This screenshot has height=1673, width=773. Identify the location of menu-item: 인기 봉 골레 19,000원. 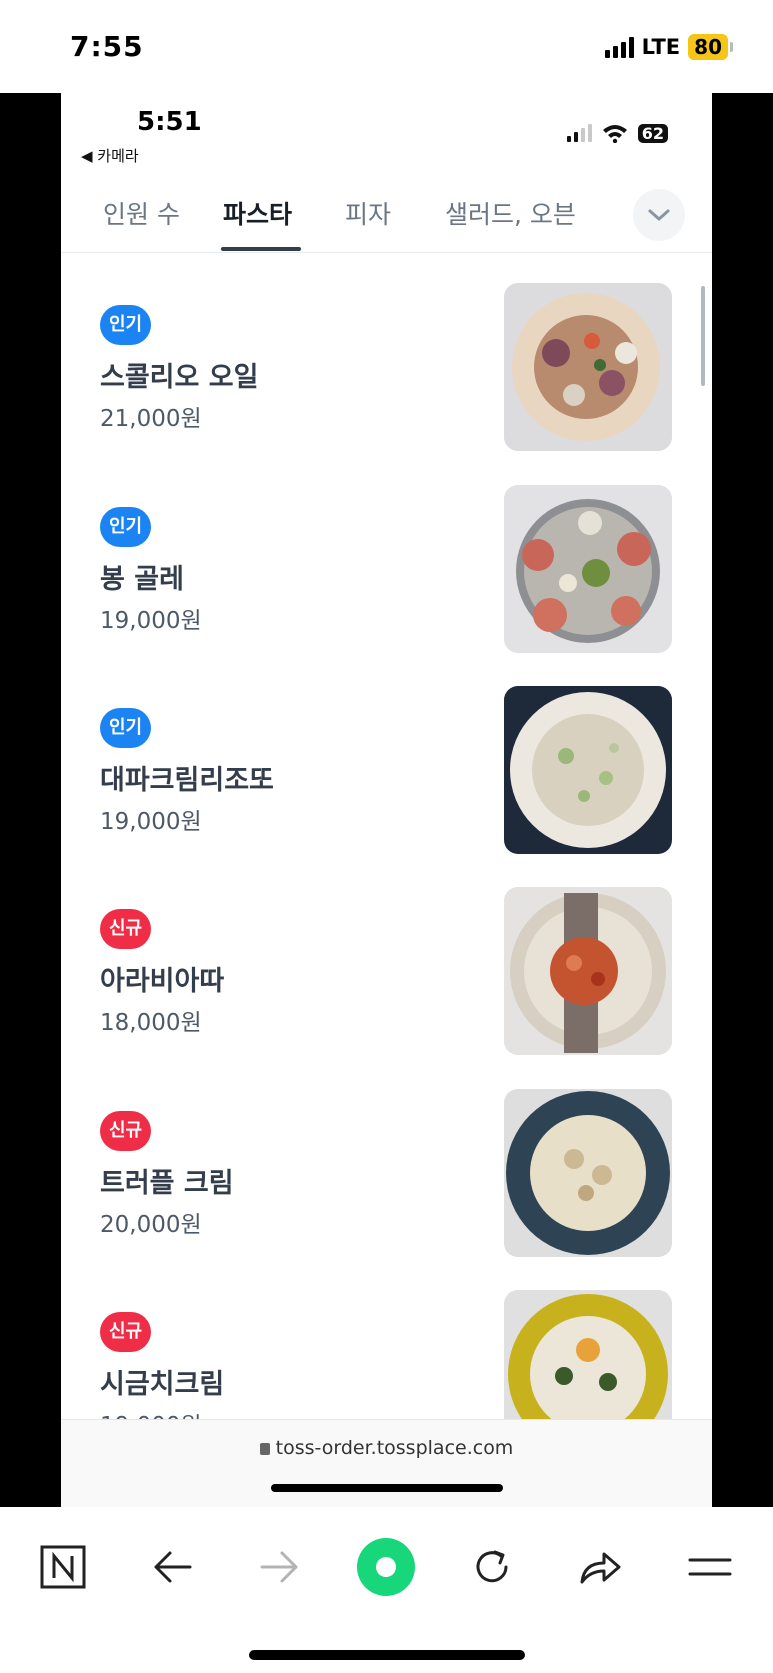
(386, 569).